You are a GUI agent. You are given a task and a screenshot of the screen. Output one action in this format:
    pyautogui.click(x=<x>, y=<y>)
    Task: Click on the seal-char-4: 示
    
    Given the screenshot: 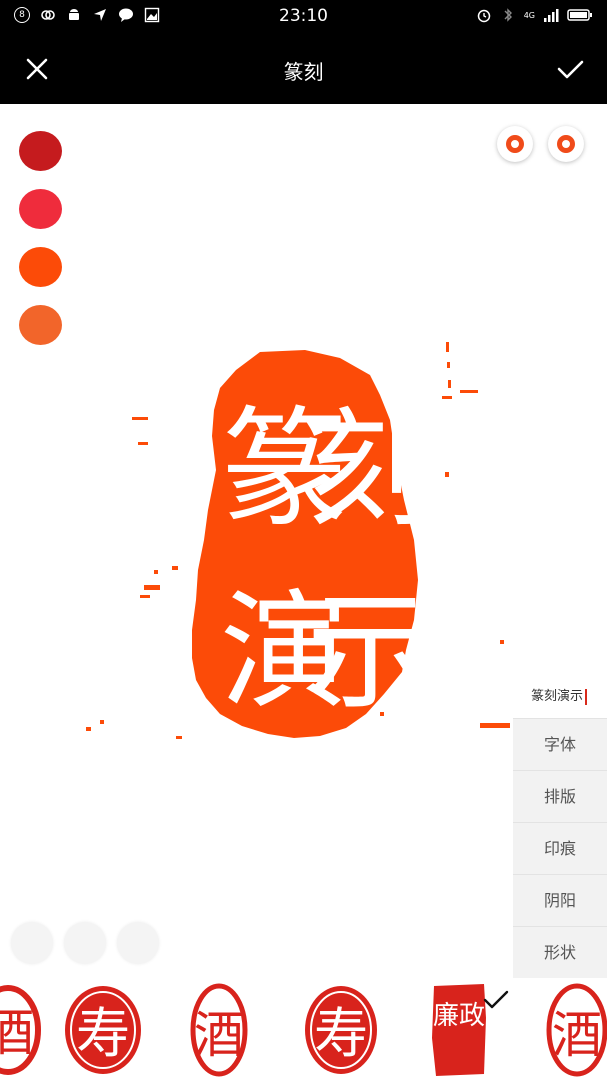 What is the action you would take?
    pyautogui.click(x=370, y=652)
    